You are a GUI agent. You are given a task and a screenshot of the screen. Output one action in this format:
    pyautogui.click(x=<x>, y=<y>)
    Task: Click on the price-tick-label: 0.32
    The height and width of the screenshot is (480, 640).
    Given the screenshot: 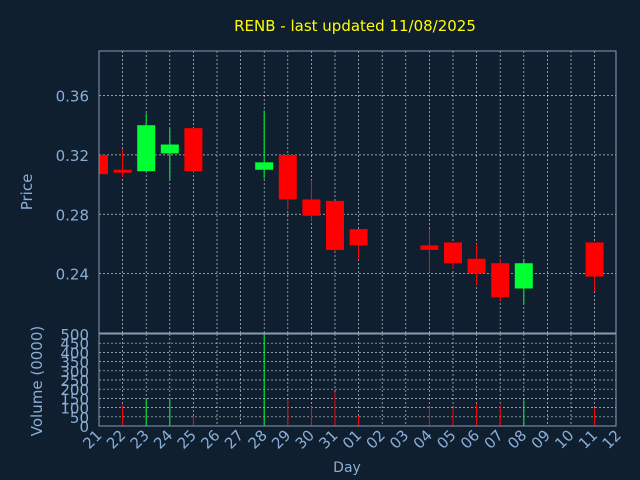 What is the action you would take?
    pyautogui.click(x=72, y=156)
    